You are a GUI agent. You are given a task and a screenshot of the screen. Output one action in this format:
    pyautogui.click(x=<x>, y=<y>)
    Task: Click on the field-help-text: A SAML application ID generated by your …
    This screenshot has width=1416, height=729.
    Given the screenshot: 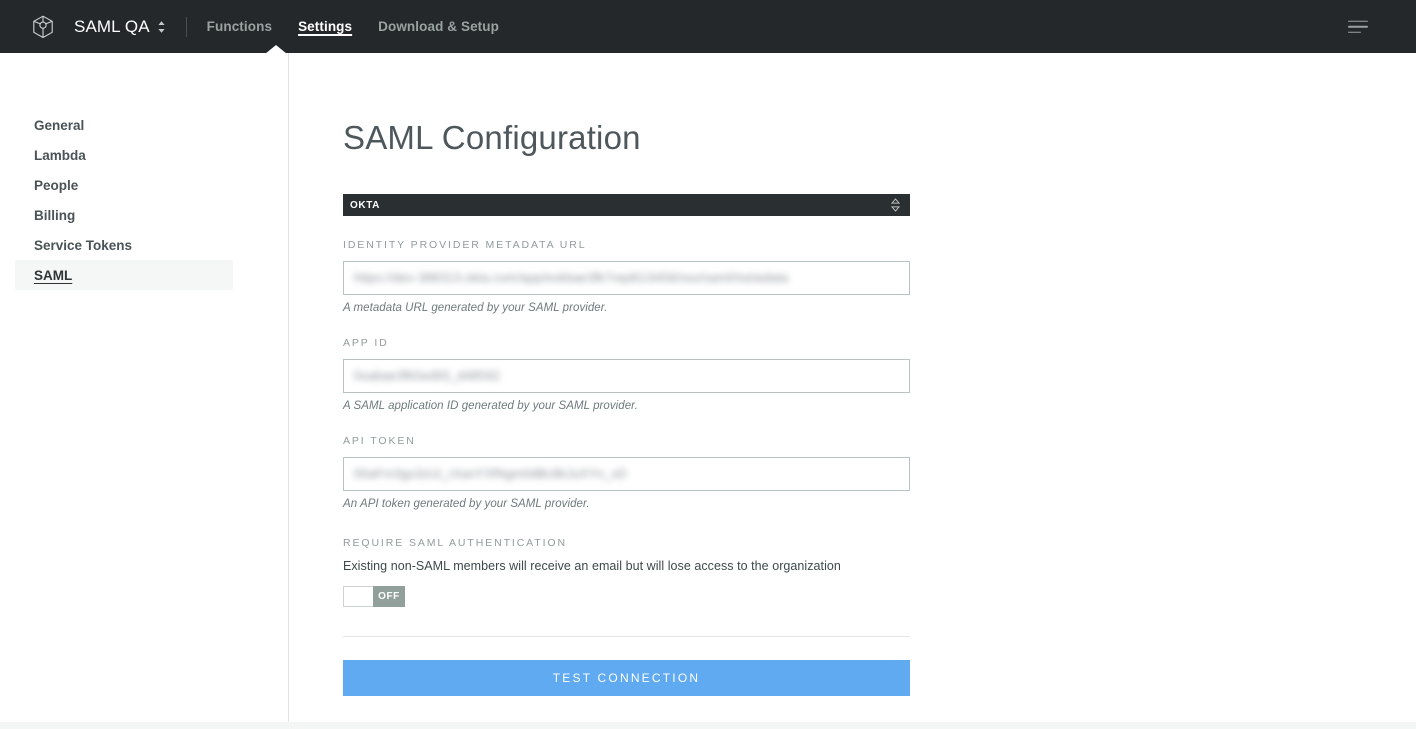 What is the action you would take?
    pyautogui.click(x=490, y=406)
    